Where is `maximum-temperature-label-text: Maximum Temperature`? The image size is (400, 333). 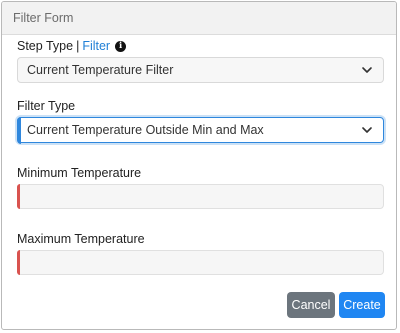 maximum-temperature-label-text: Maximum Temperature is located at coordinates (81, 239).